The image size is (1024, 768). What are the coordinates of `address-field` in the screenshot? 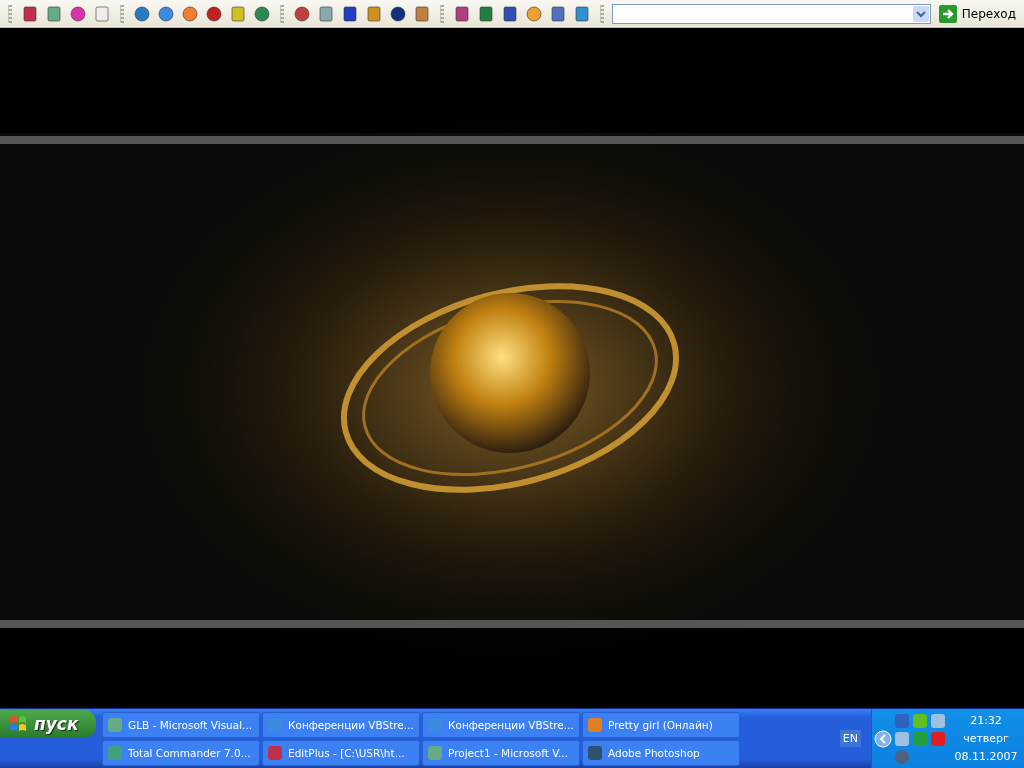 It's located at (771, 13).